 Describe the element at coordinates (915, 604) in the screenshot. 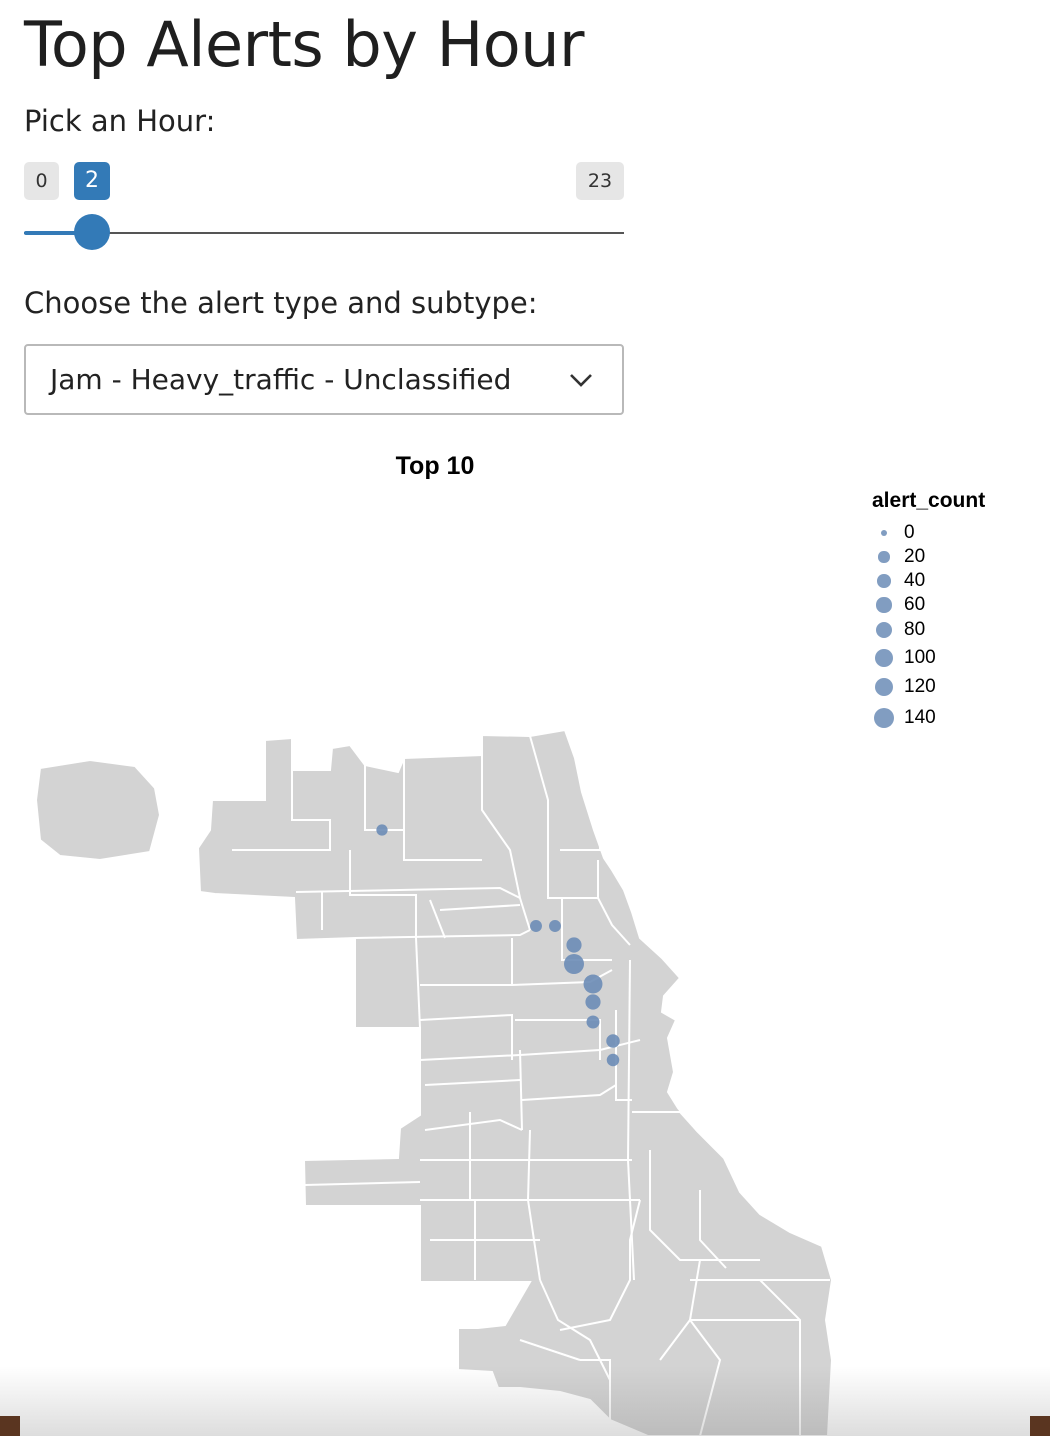

I see `legend-value-label: 60` at that location.